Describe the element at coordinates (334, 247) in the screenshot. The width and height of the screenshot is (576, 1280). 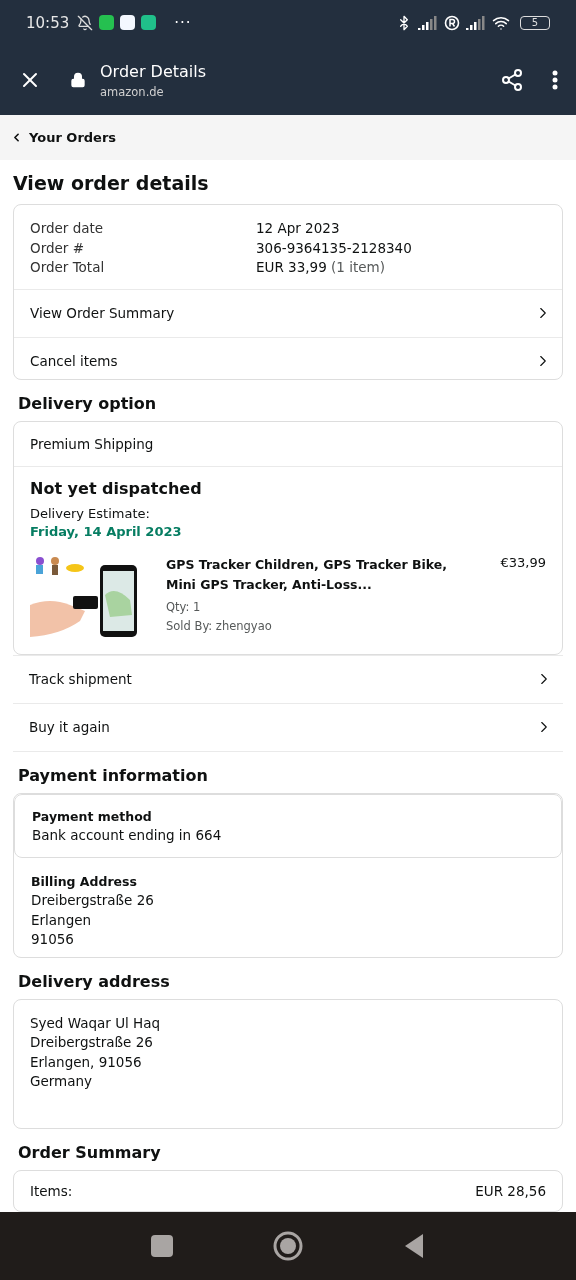
I see `field-value: 306-9364135-2128340` at that location.